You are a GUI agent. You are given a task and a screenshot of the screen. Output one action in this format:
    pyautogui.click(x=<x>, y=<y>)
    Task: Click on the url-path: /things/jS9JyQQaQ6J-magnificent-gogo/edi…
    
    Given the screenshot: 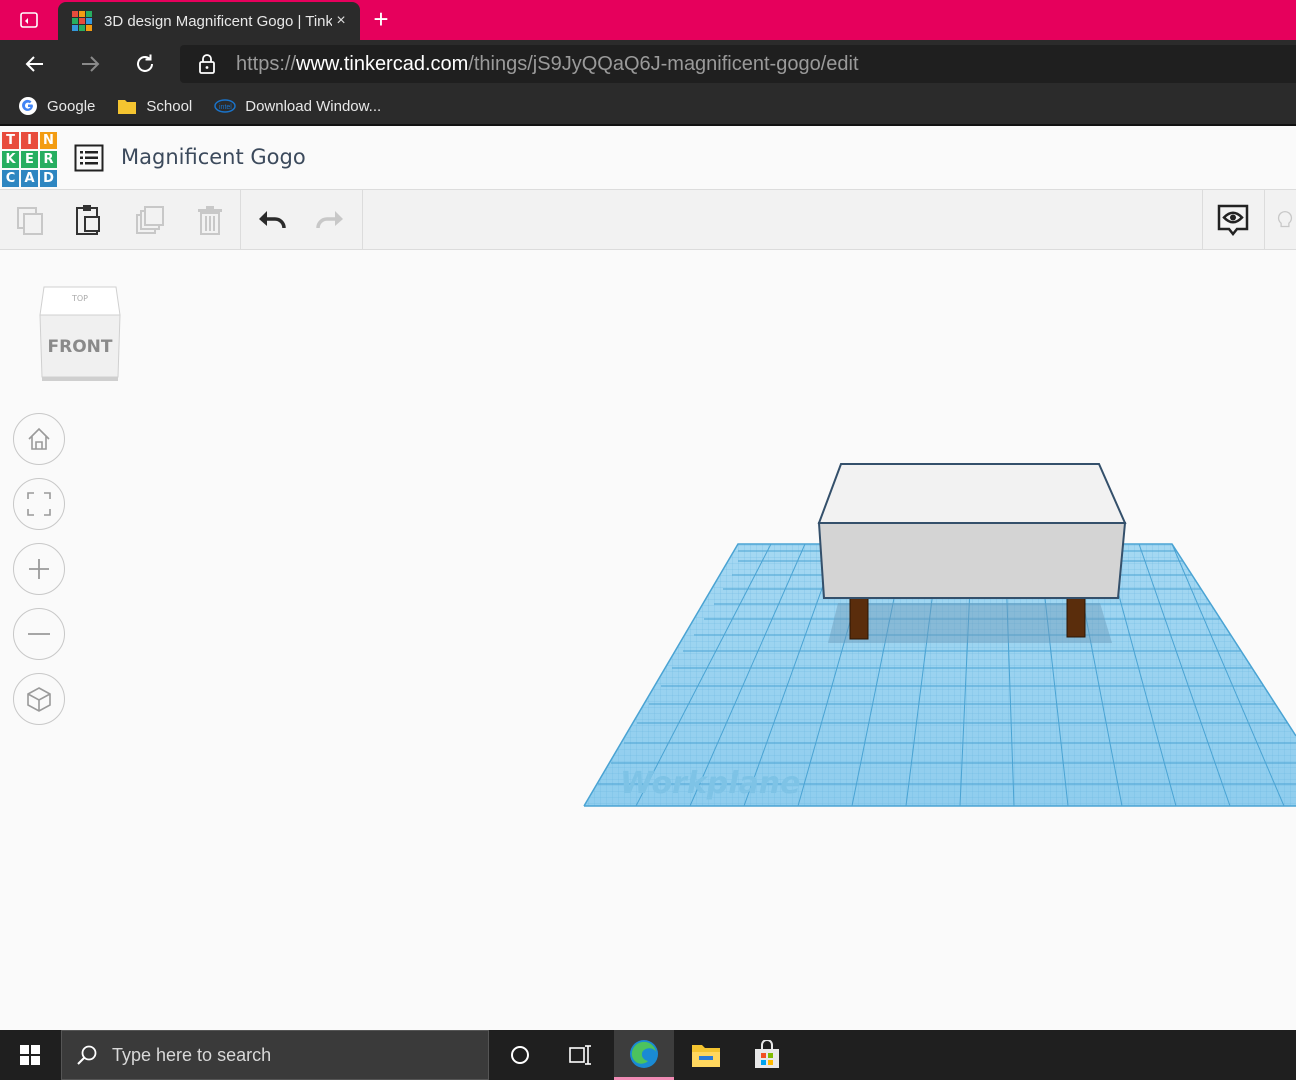 What is the action you would take?
    pyautogui.click(x=663, y=63)
    